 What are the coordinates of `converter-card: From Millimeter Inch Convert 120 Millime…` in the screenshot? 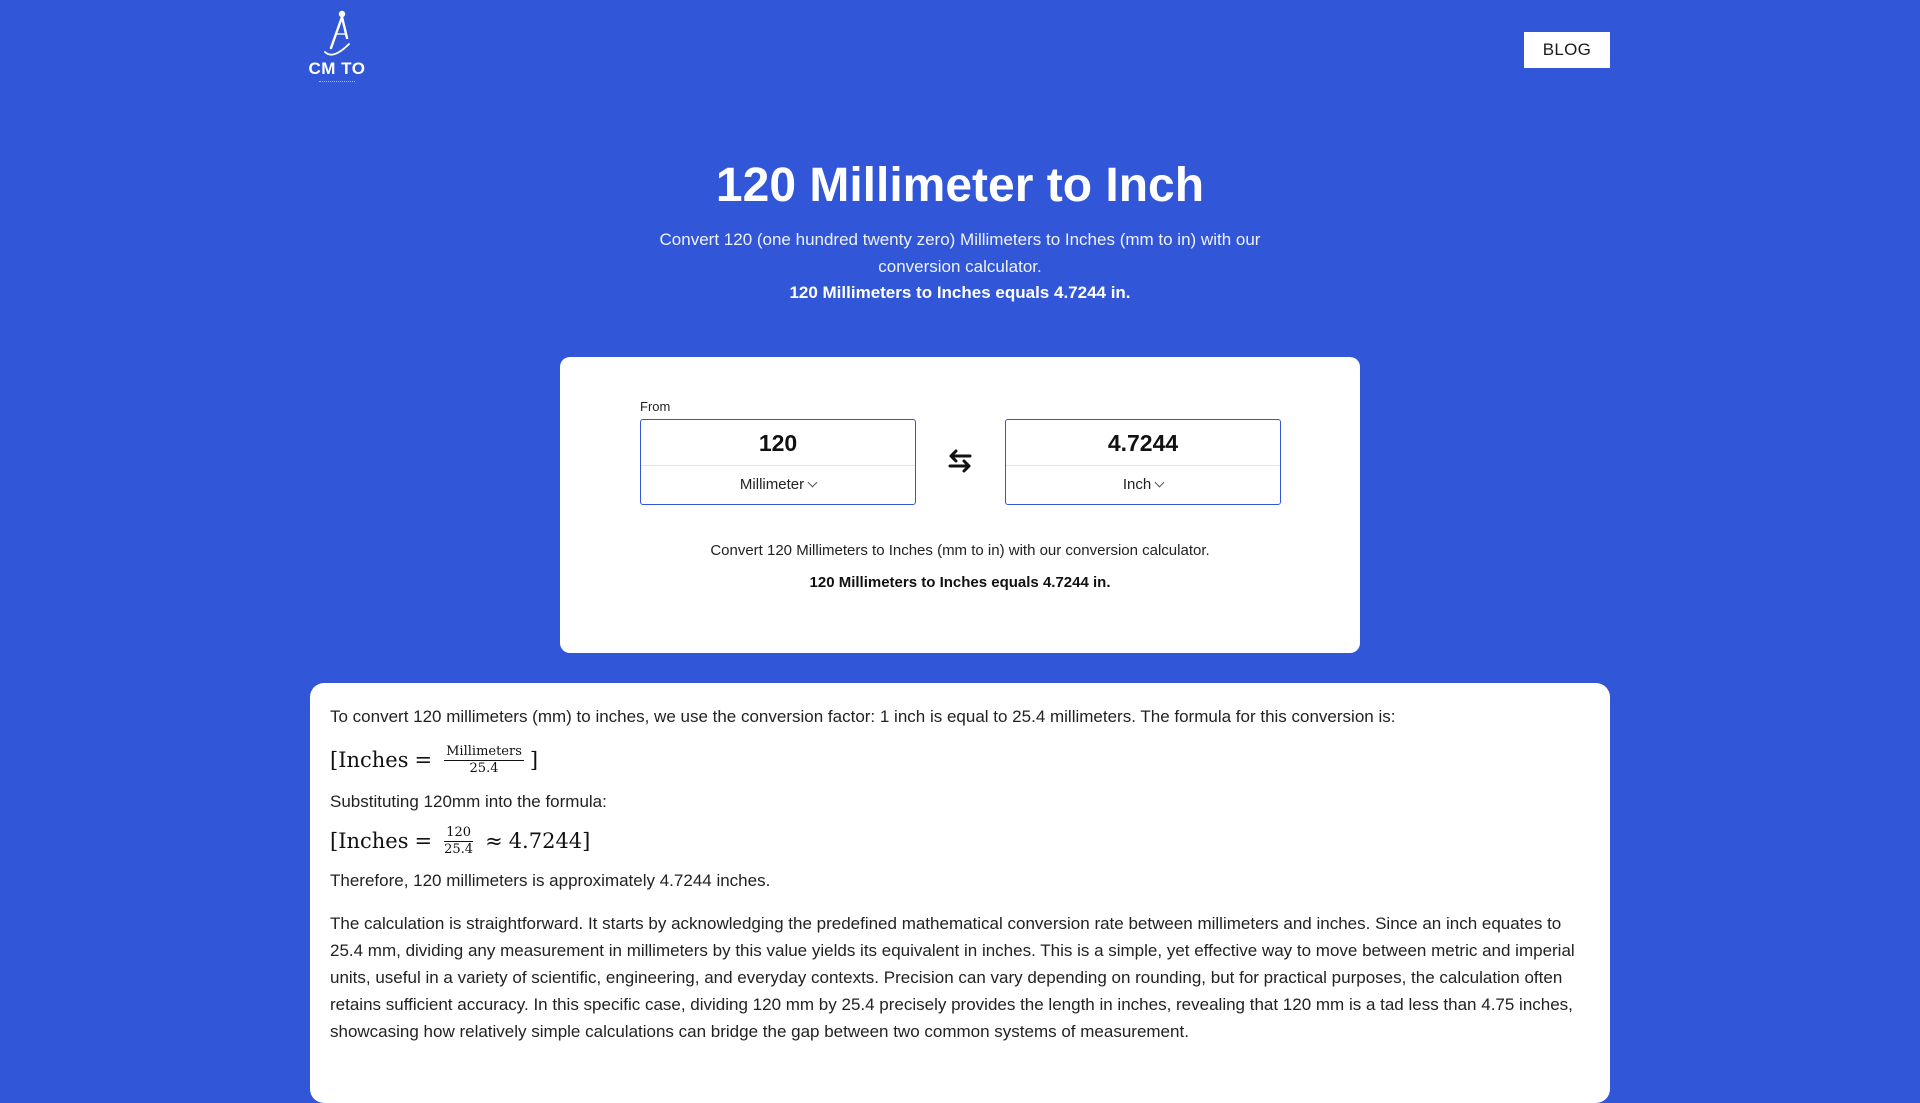 It's located at (960, 505).